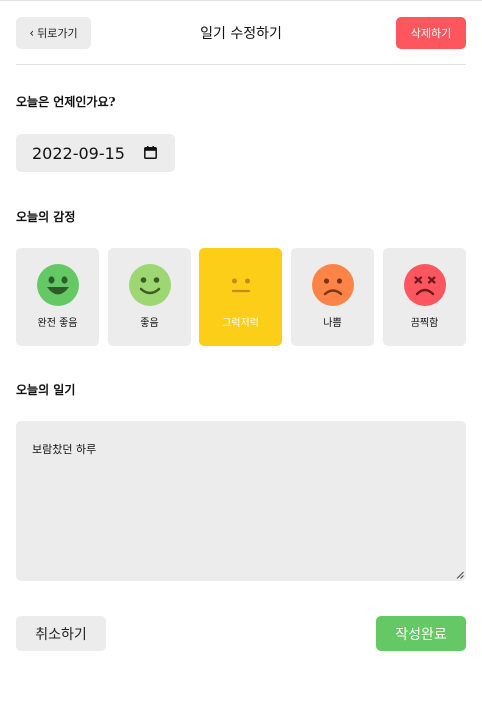 This screenshot has width=482, height=717. Describe the element at coordinates (61, 633) in the screenshot. I see `cancel-button: 취소하기` at that location.